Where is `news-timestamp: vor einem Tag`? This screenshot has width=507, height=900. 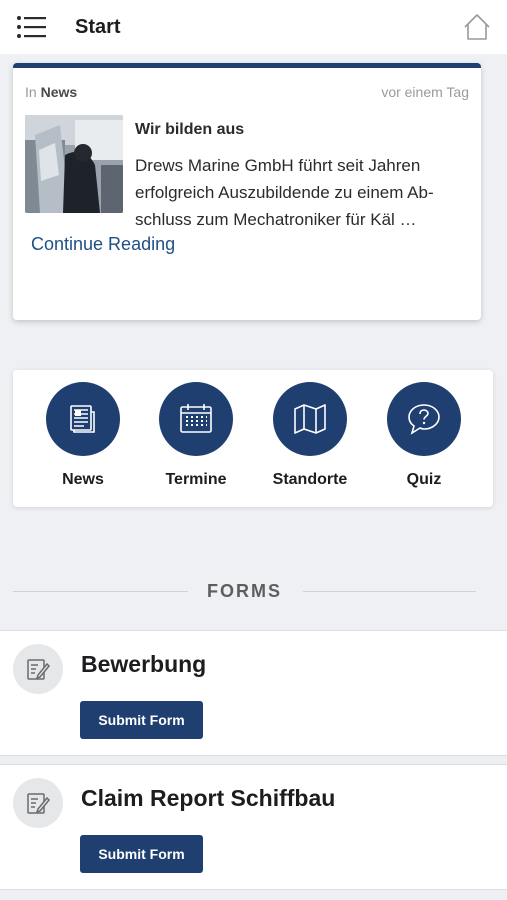
news-timestamp: vor einem Tag is located at coordinates (425, 92).